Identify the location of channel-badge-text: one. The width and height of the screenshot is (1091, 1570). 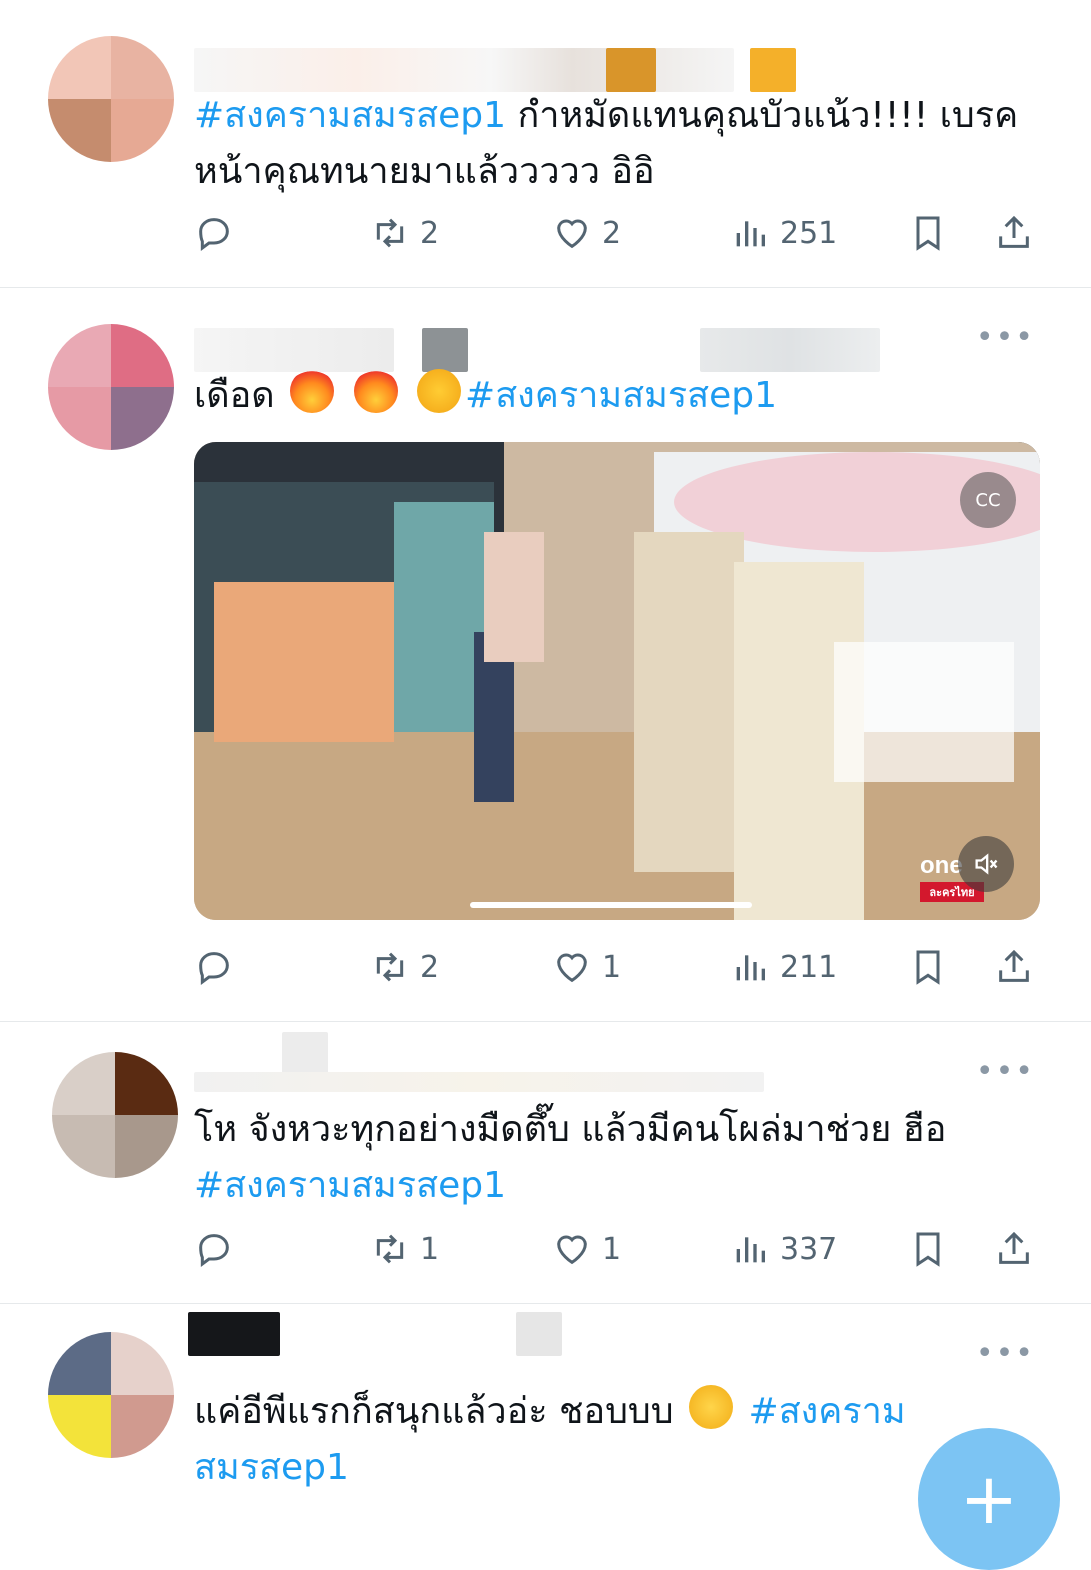
(941, 865).